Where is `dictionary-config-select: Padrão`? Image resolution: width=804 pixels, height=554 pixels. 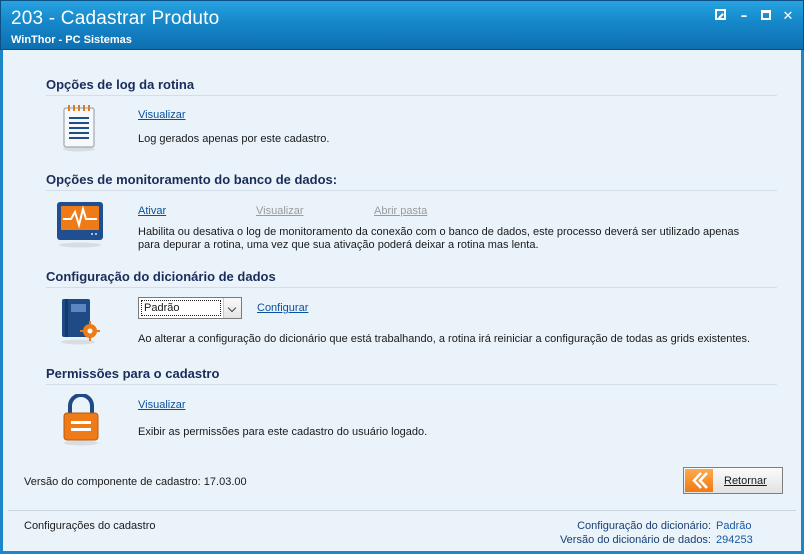 dictionary-config-select: Padrão is located at coordinates (190, 308).